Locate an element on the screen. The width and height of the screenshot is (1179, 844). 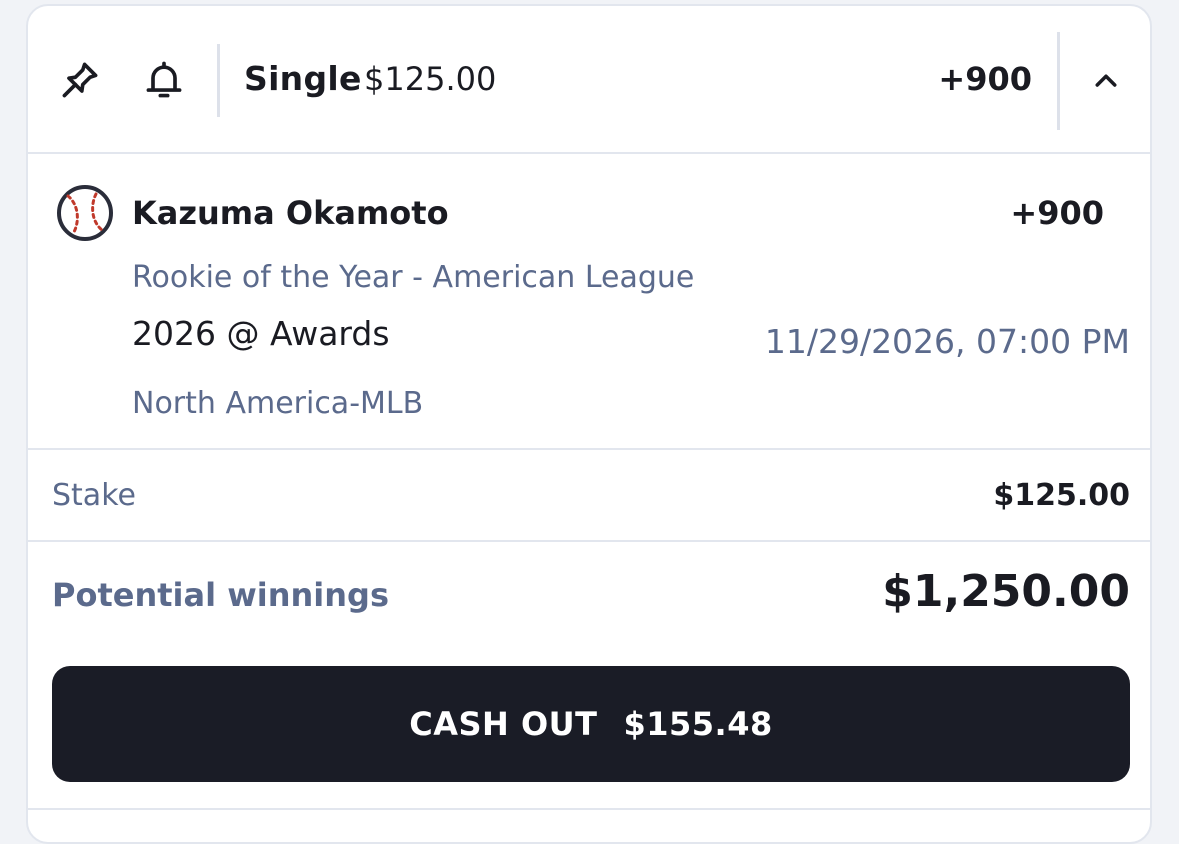
winnings-row: Potential winnings $1,250.00 is located at coordinates (589, 602).